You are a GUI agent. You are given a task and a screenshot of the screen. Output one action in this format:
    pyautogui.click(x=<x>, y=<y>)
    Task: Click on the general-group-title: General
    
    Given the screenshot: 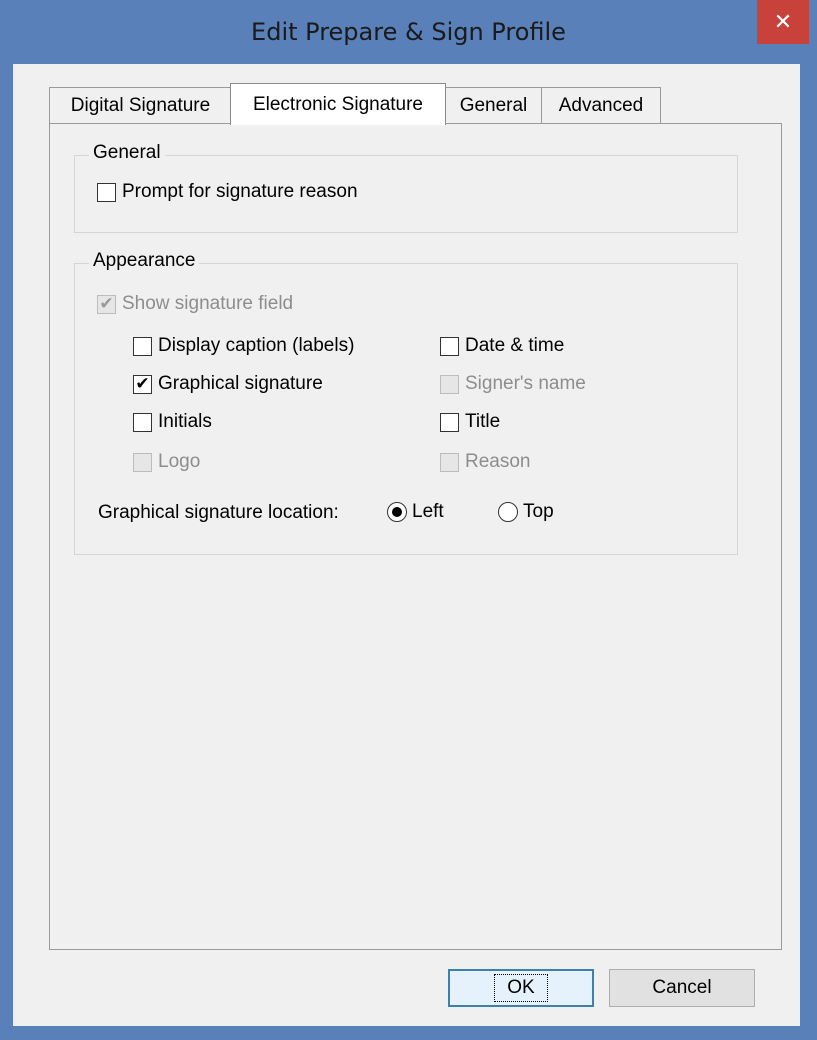 What is the action you would take?
    pyautogui.click(x=127, y=153)
    